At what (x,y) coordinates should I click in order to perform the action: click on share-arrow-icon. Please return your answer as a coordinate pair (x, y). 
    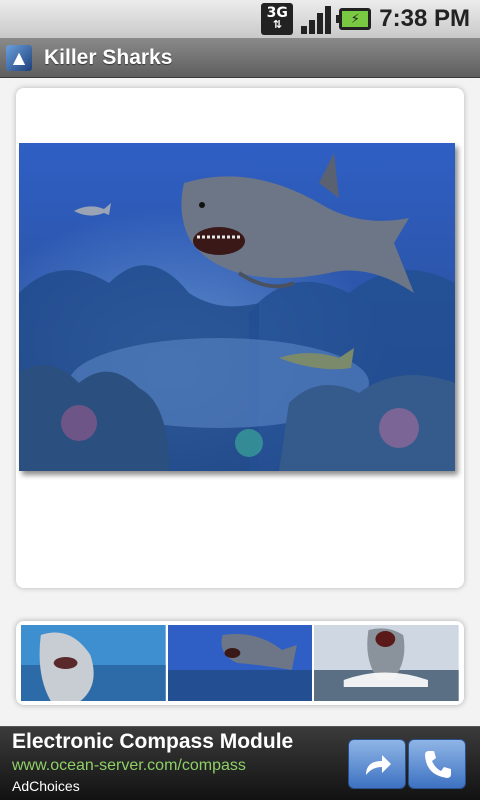
    Looking at the image, I should click on (378, 765).